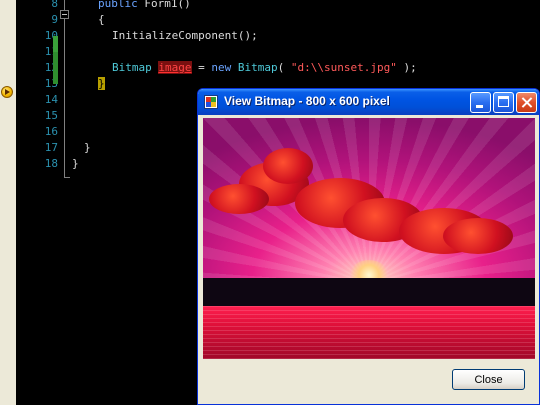 The height and width of the screenshot is (405, 540). Describe the element at coordinates (51, 83) in the screenshot. I see `line-number: 13` at that location.